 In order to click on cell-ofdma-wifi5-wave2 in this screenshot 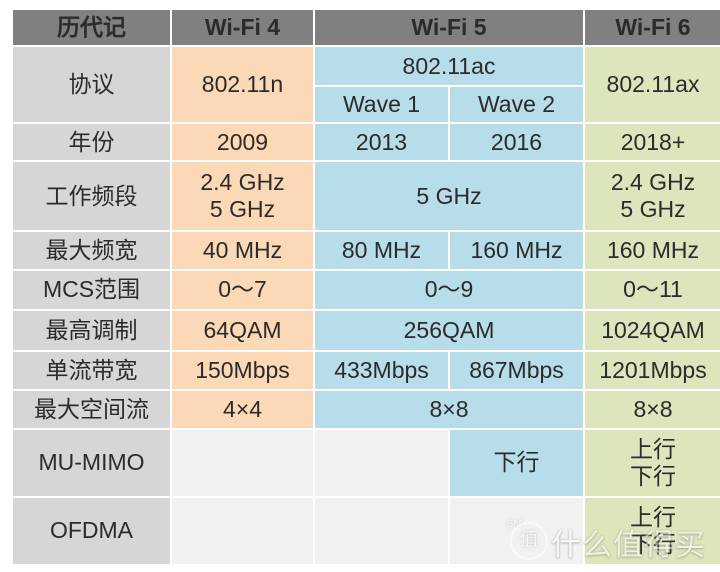, I will do `click(516, 530)`.